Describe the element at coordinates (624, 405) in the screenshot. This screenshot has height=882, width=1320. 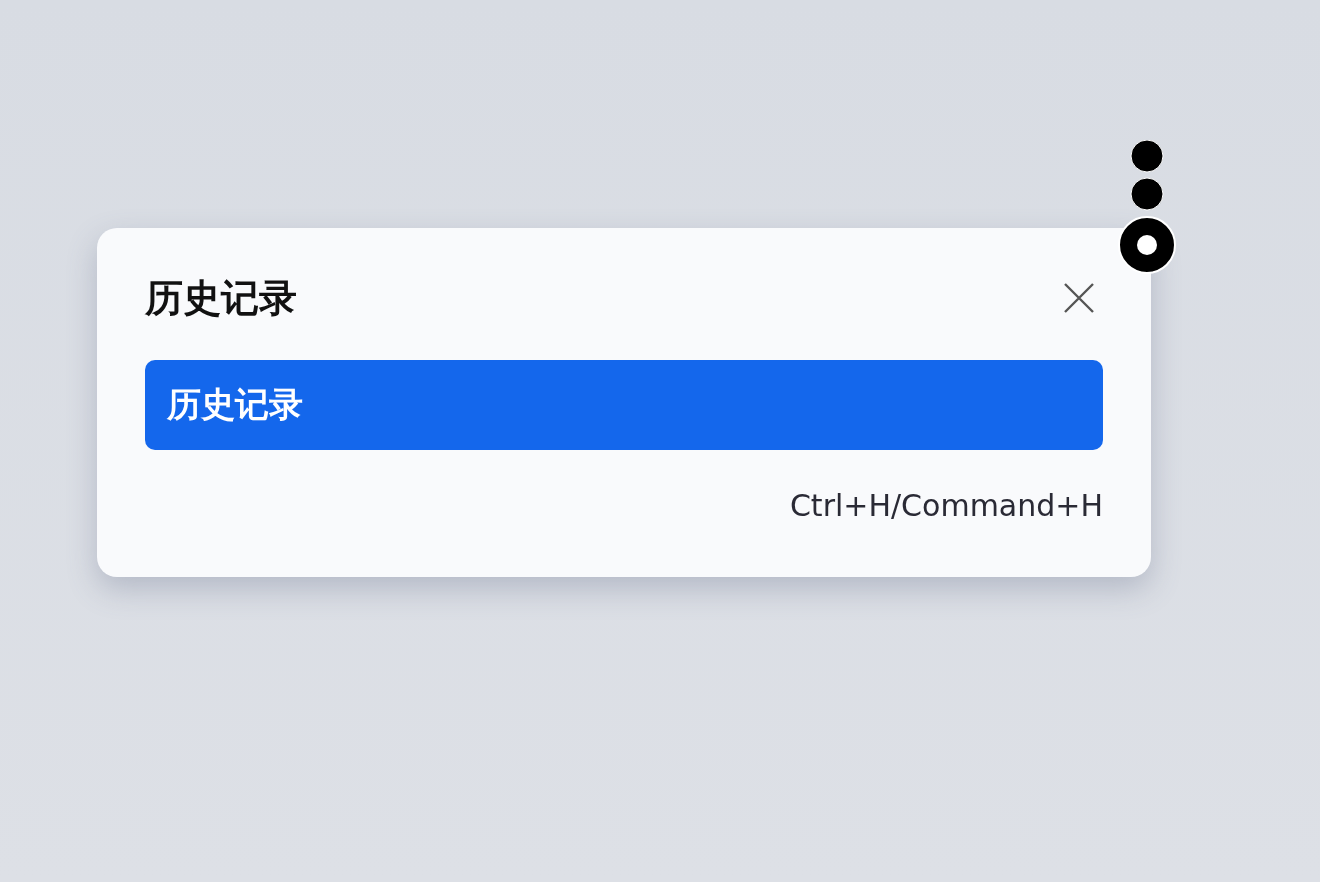
I see `history-item: 历史记录` at that location.